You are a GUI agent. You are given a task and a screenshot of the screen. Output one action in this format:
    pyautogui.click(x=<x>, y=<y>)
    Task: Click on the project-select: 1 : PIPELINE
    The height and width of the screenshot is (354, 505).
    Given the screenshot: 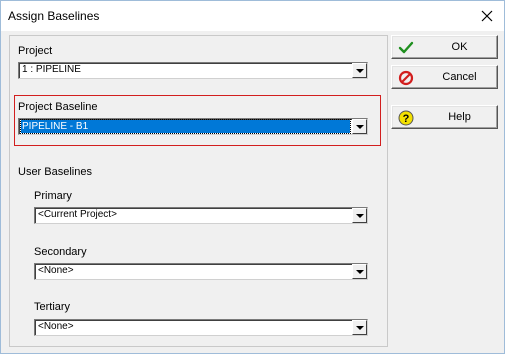 What is the action you would take?
    pyautogui.click(x=193, y=70)
    